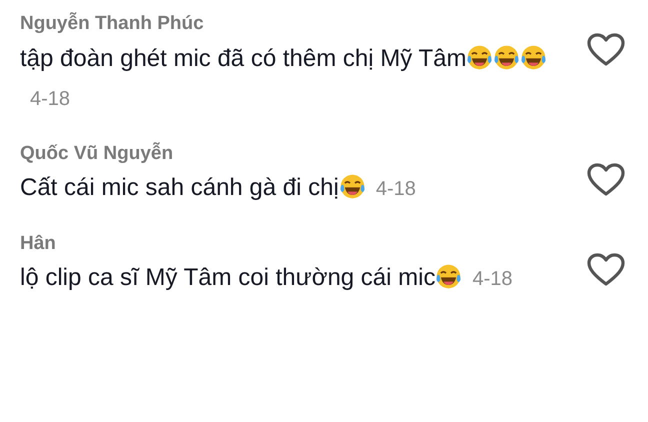 Image resolution: width=648 pixels, height=422 pixels. What do you see at coordinates (228, 278) in the screenshot?
I see `comment-text: lộ clip ca sĩ Mỹ Tâm coi thường cái mic` at bounding box center [228, 278].